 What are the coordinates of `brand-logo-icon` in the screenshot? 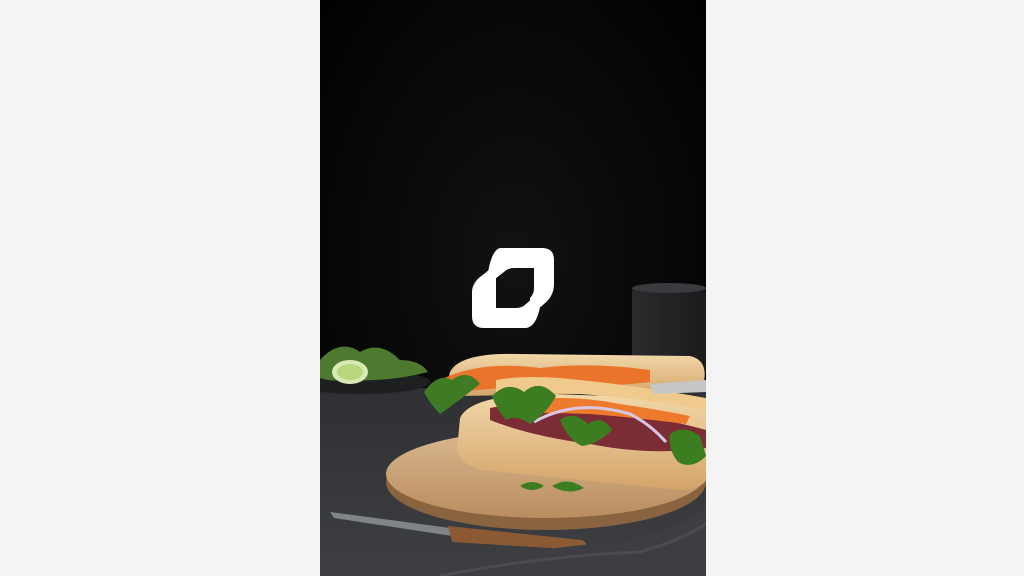 It's located at (513, 289).